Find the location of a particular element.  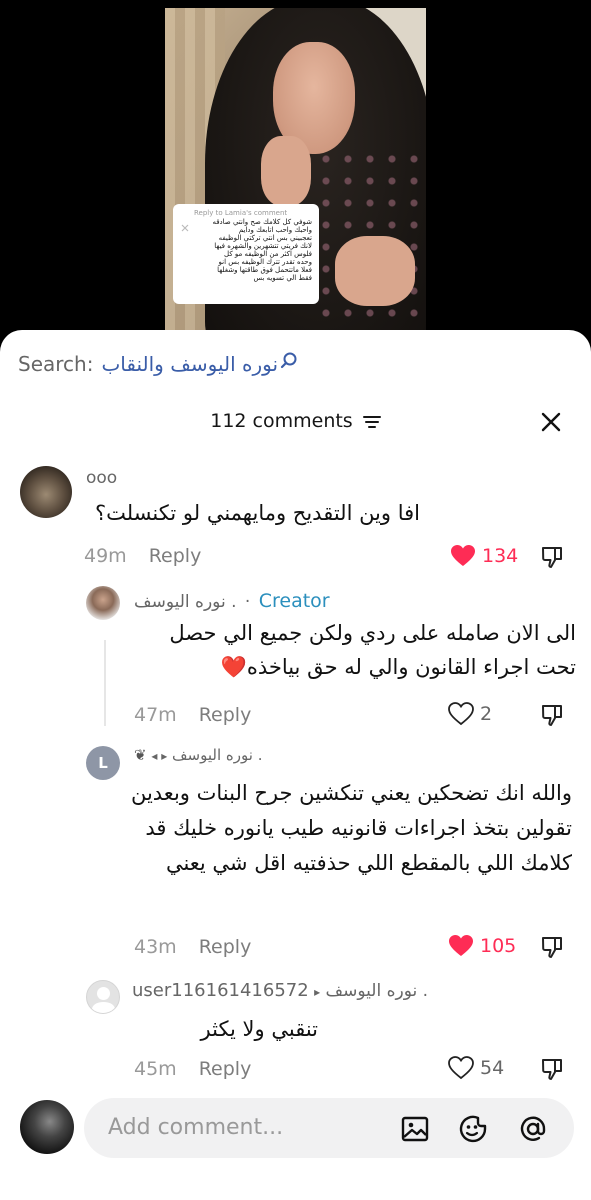

play-arrow-icon: ▸ is located at coordinates (317, 992).